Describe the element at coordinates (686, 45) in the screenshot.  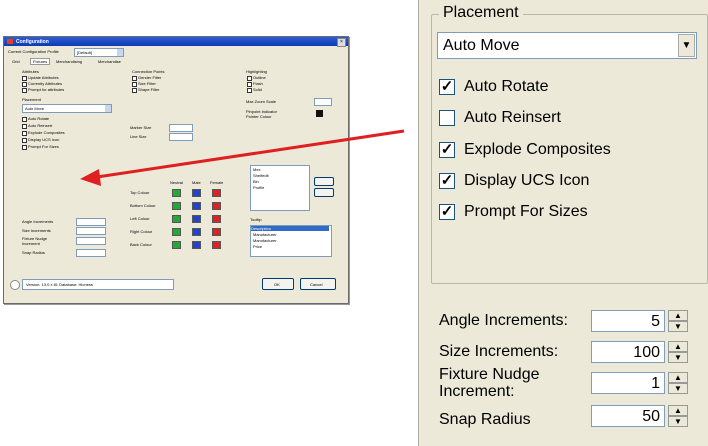
I see `chevron-down-icon: ▼` at that location.